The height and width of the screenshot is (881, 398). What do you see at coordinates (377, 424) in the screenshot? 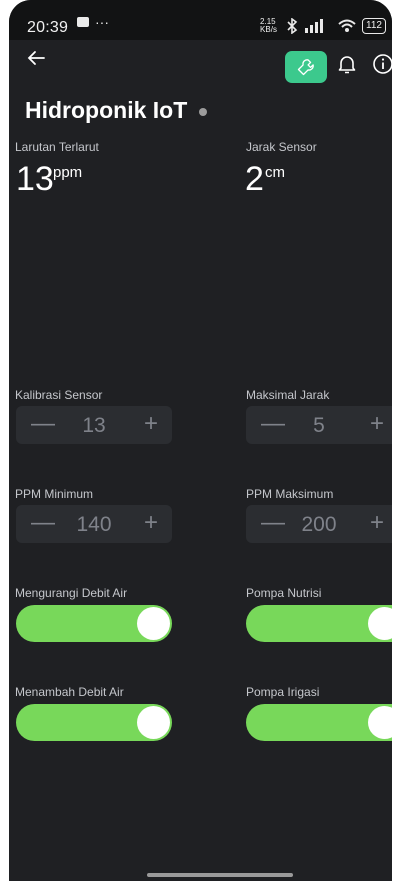
I see `max-distance-increment-button: +` at bounding box center [377, 424].